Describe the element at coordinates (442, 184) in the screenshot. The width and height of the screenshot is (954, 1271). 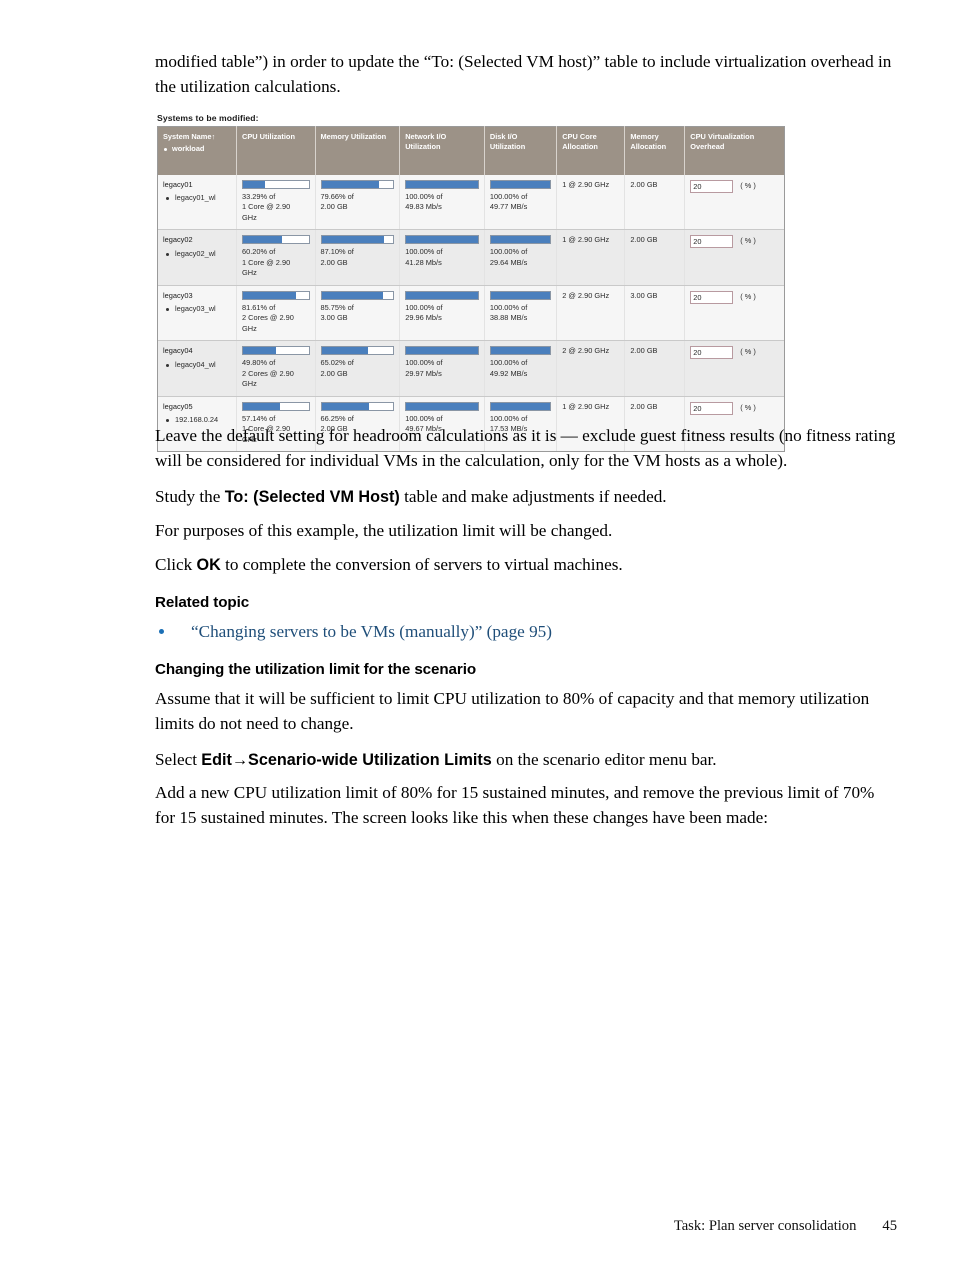
I see `network-io-utilization-meter-fill` at that location.